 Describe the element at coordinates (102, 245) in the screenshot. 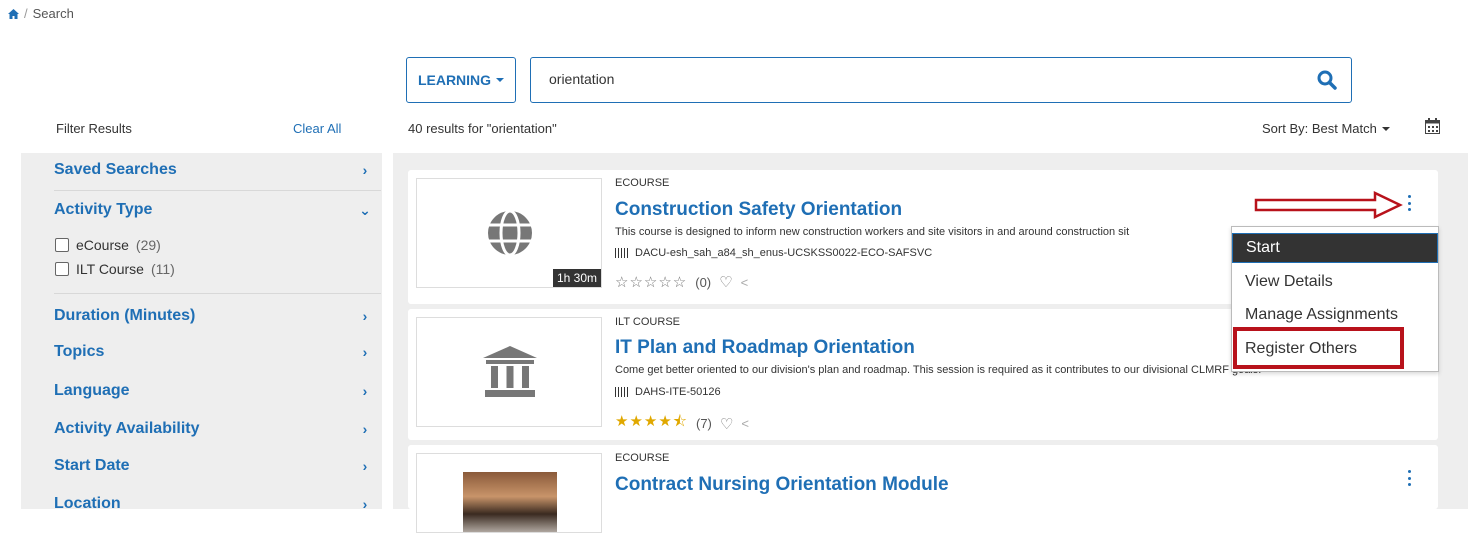

I see `option-label: eCourse` at that location.